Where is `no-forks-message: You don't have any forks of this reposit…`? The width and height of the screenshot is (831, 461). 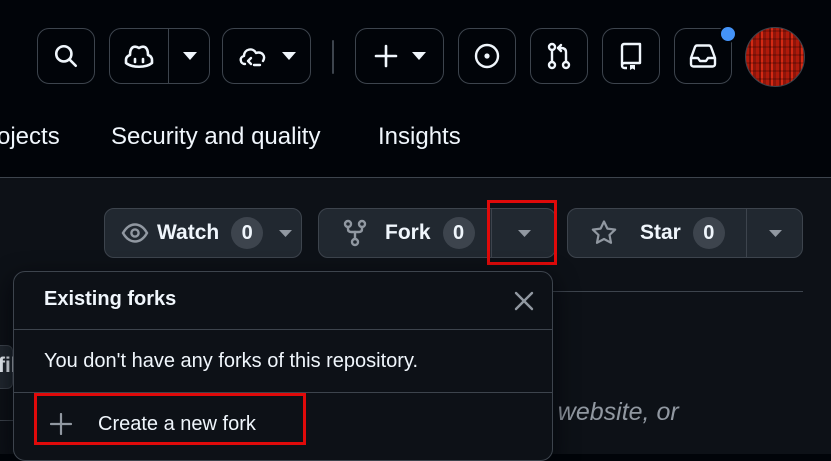
no-forks-message: You don't have any forks of this reposit… is located at coordinates (231, 361).